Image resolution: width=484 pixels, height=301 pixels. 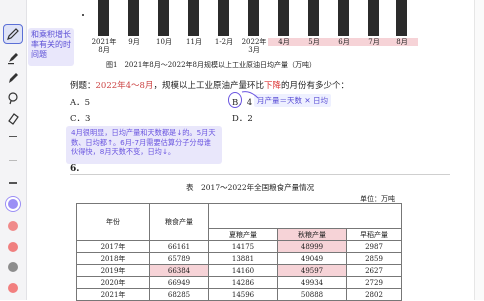 What do you see at coordinates (312, 294) in the screenshot?
I see `table-cell: 50888` at bounding box center [312, 294].